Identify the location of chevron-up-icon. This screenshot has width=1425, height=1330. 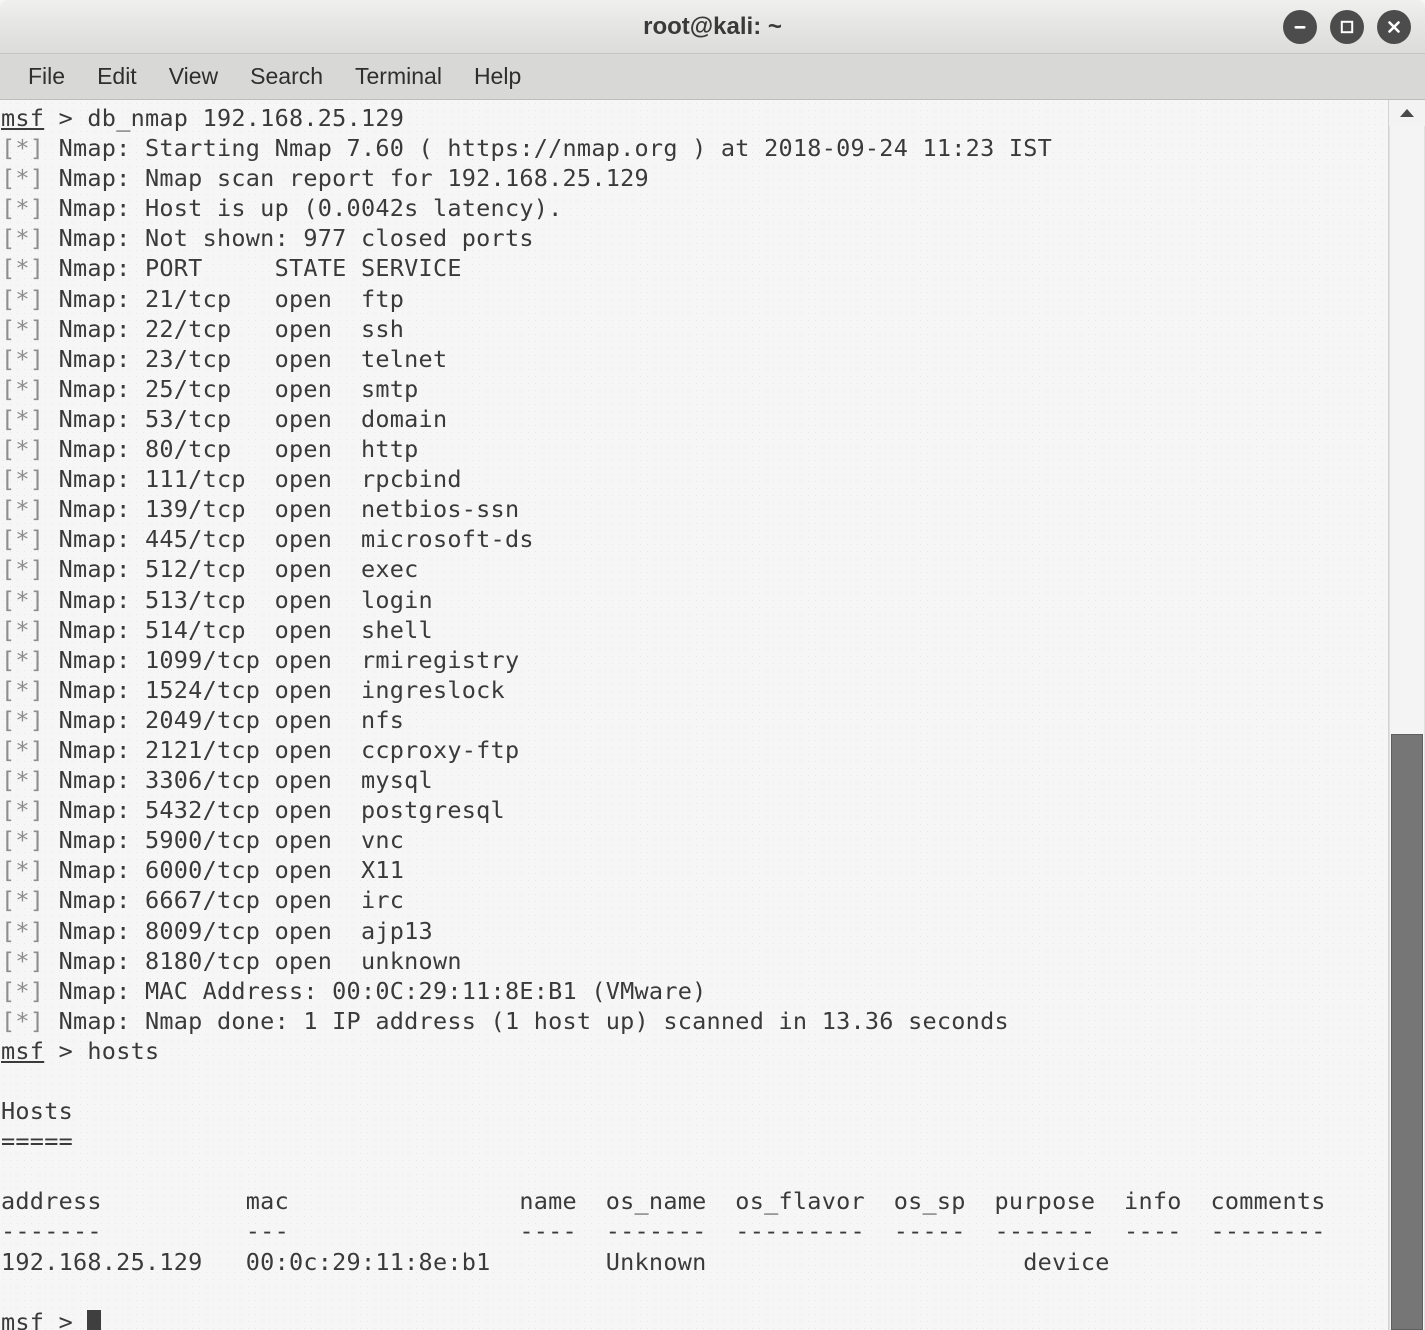
(1407, 113).